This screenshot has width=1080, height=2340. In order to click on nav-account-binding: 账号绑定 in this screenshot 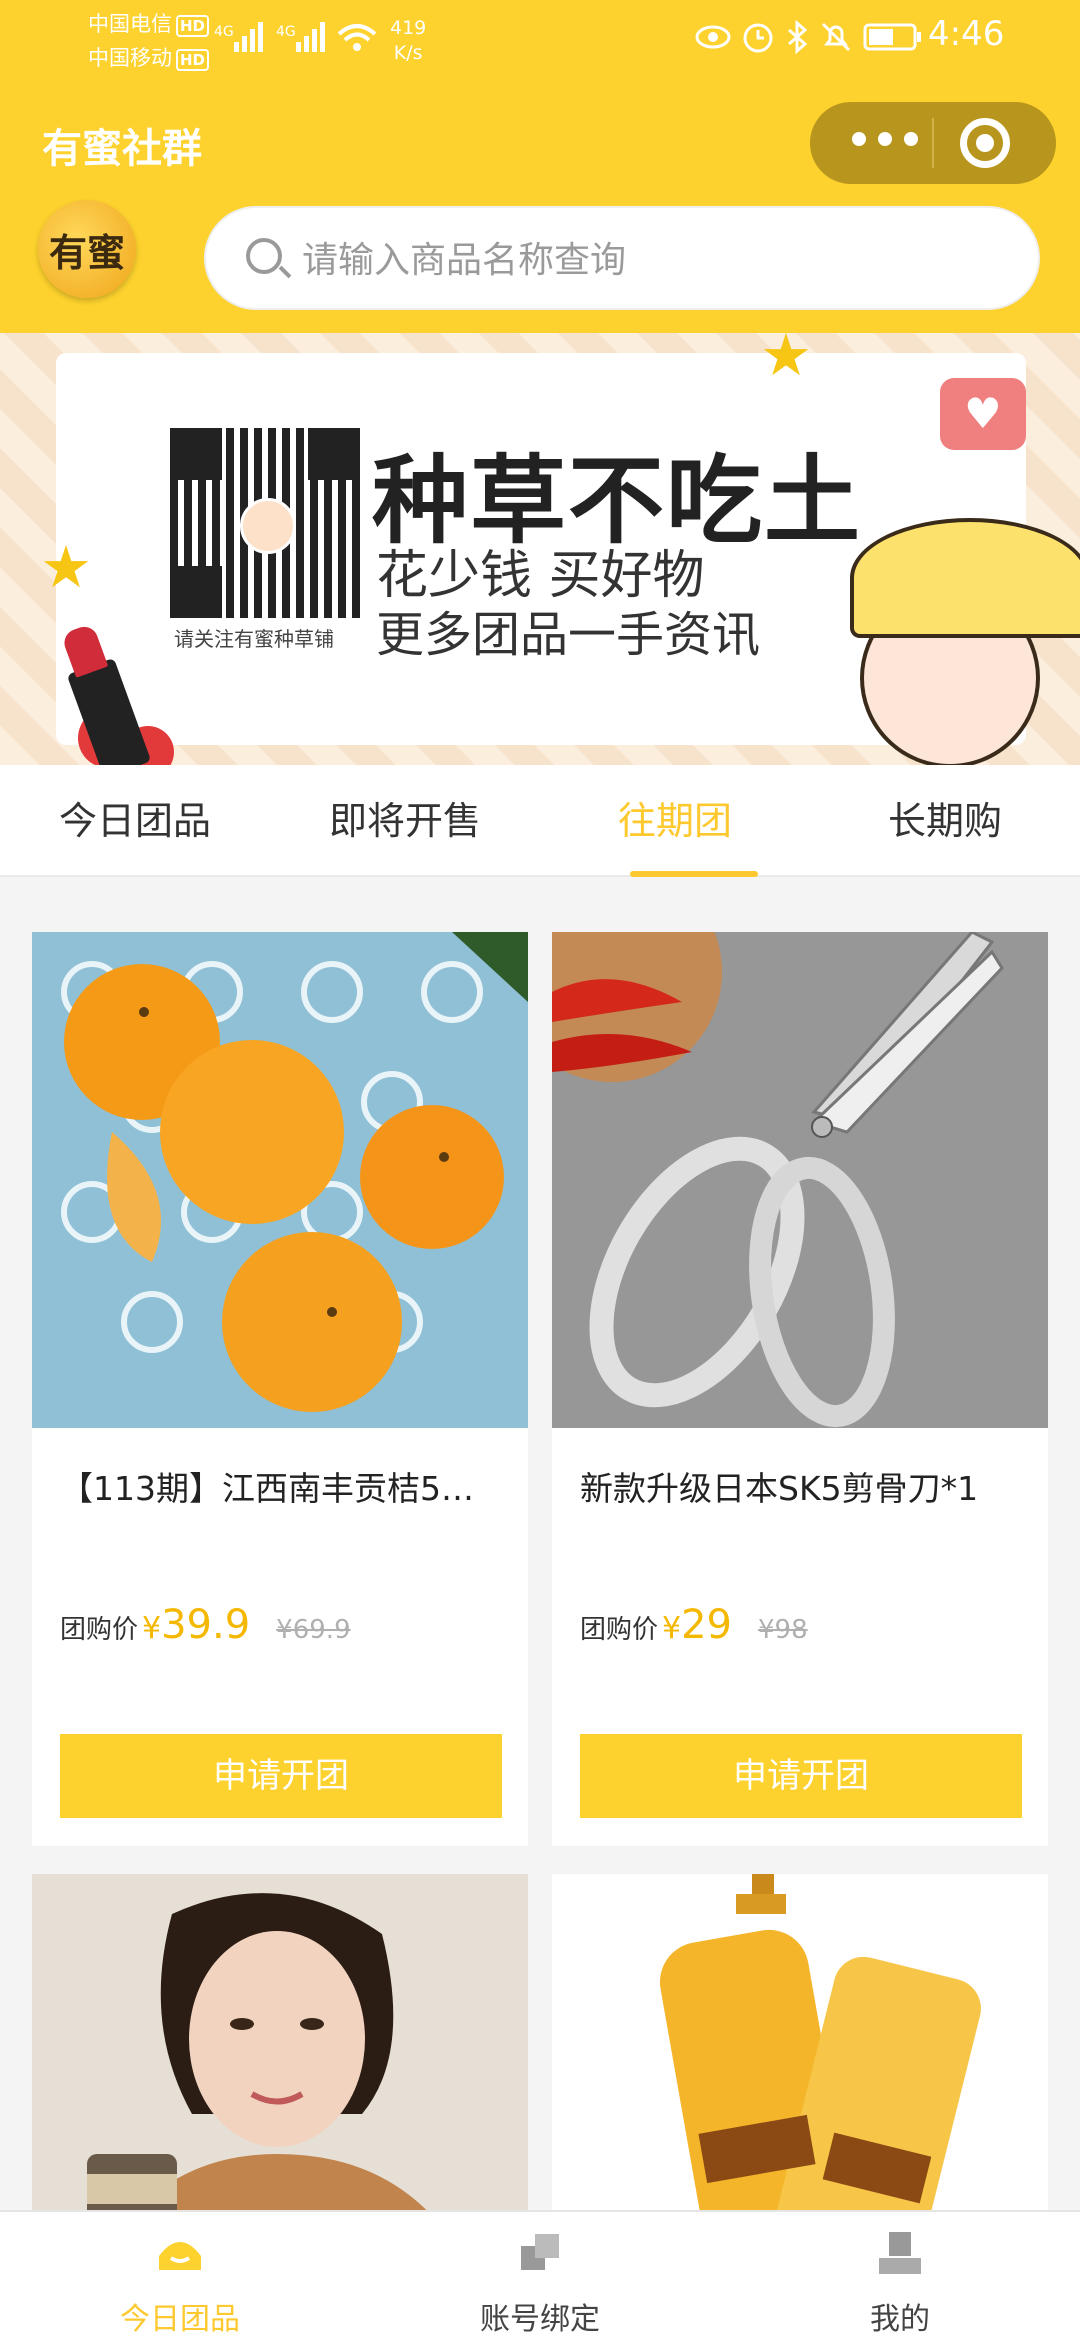, I will do `click(540, 2276)`.